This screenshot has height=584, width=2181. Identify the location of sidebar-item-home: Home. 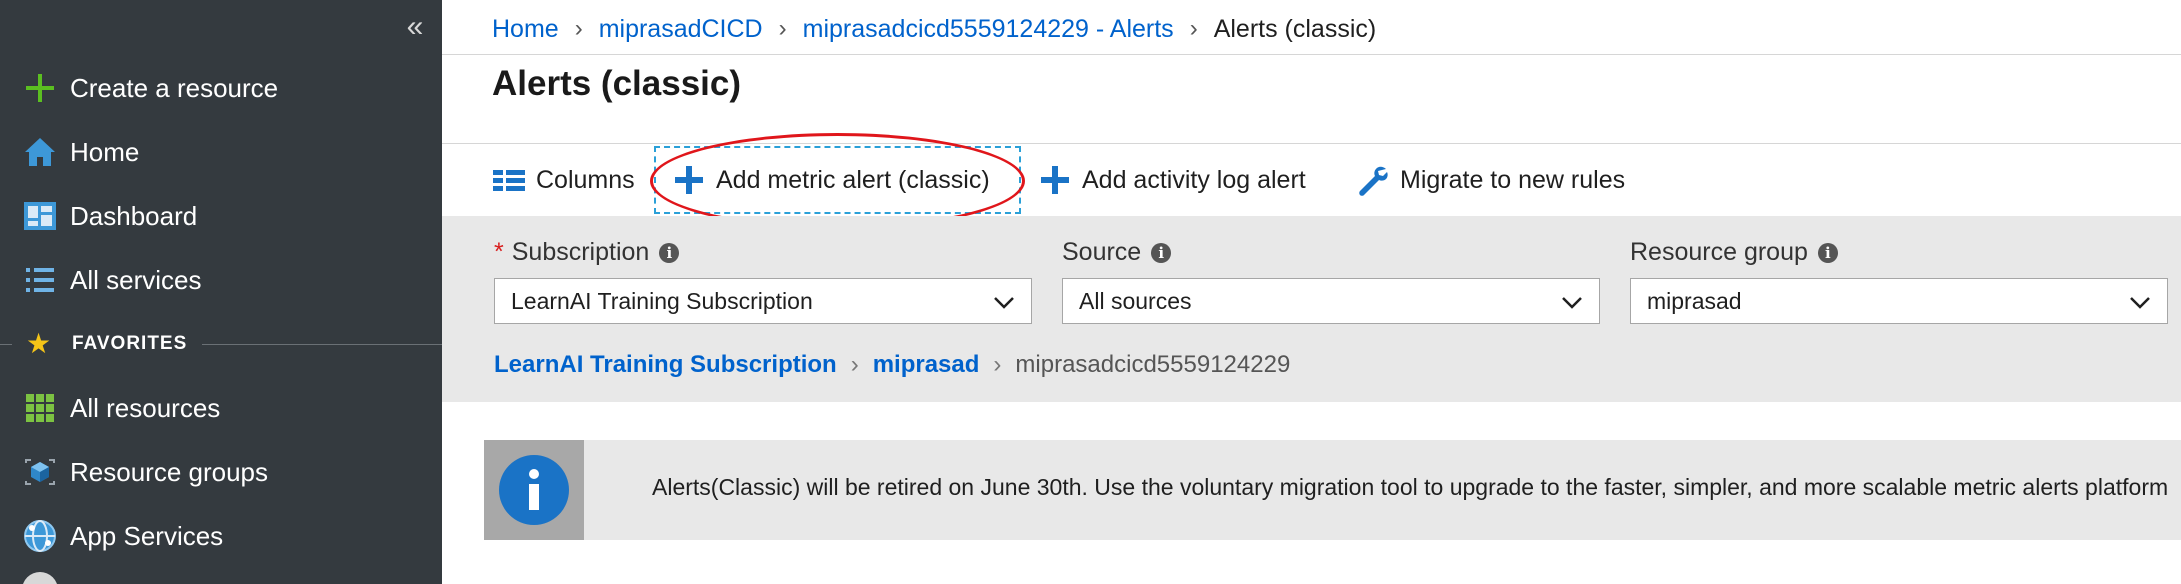
(221, 152).